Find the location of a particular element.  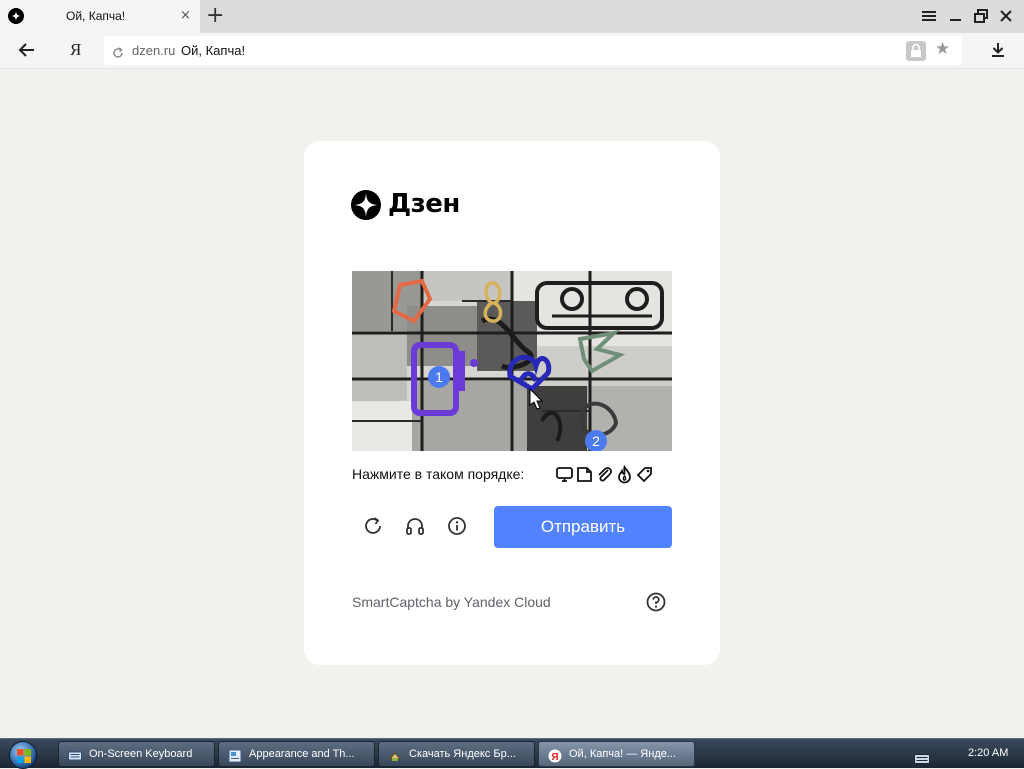

control-panel-icon is located at coordinates (235, 755).